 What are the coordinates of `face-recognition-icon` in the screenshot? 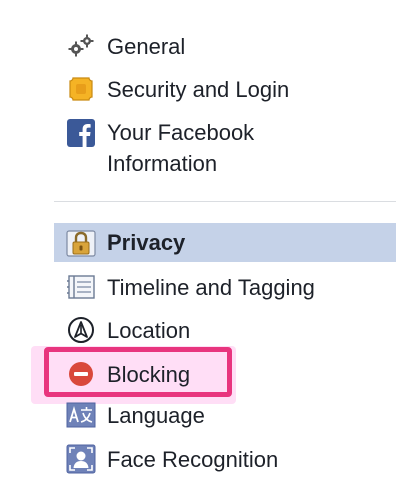 It's located at (81, 459).